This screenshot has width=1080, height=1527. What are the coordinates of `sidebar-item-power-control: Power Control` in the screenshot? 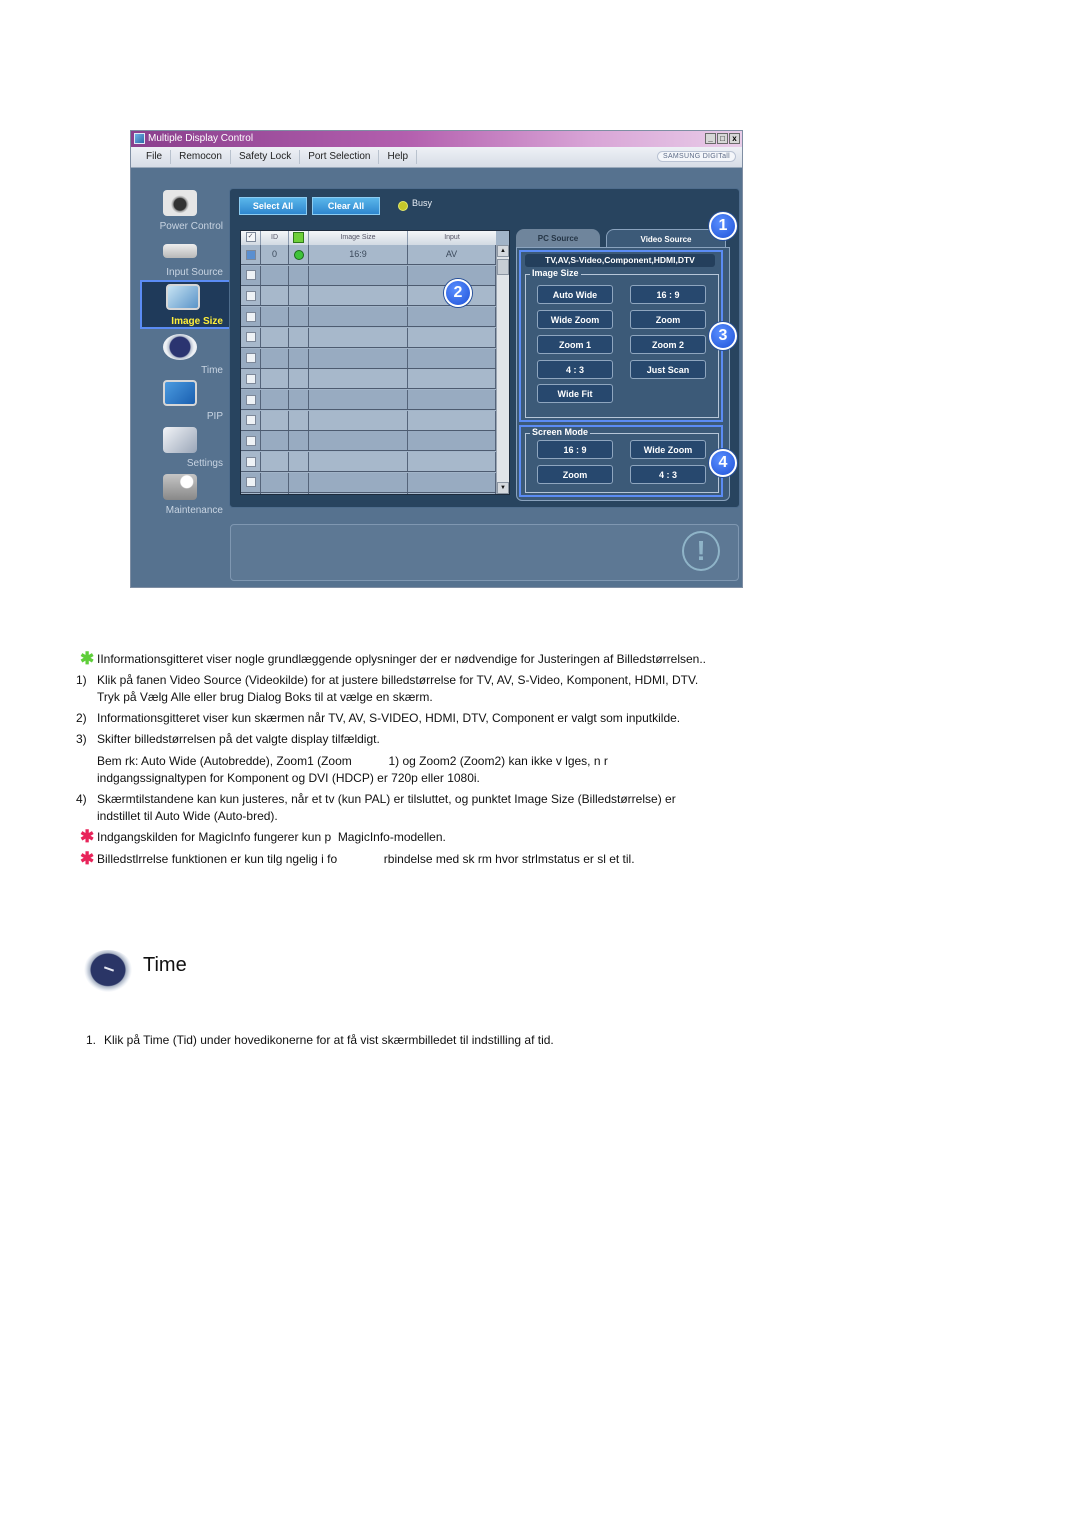 It's located at (184, 210).